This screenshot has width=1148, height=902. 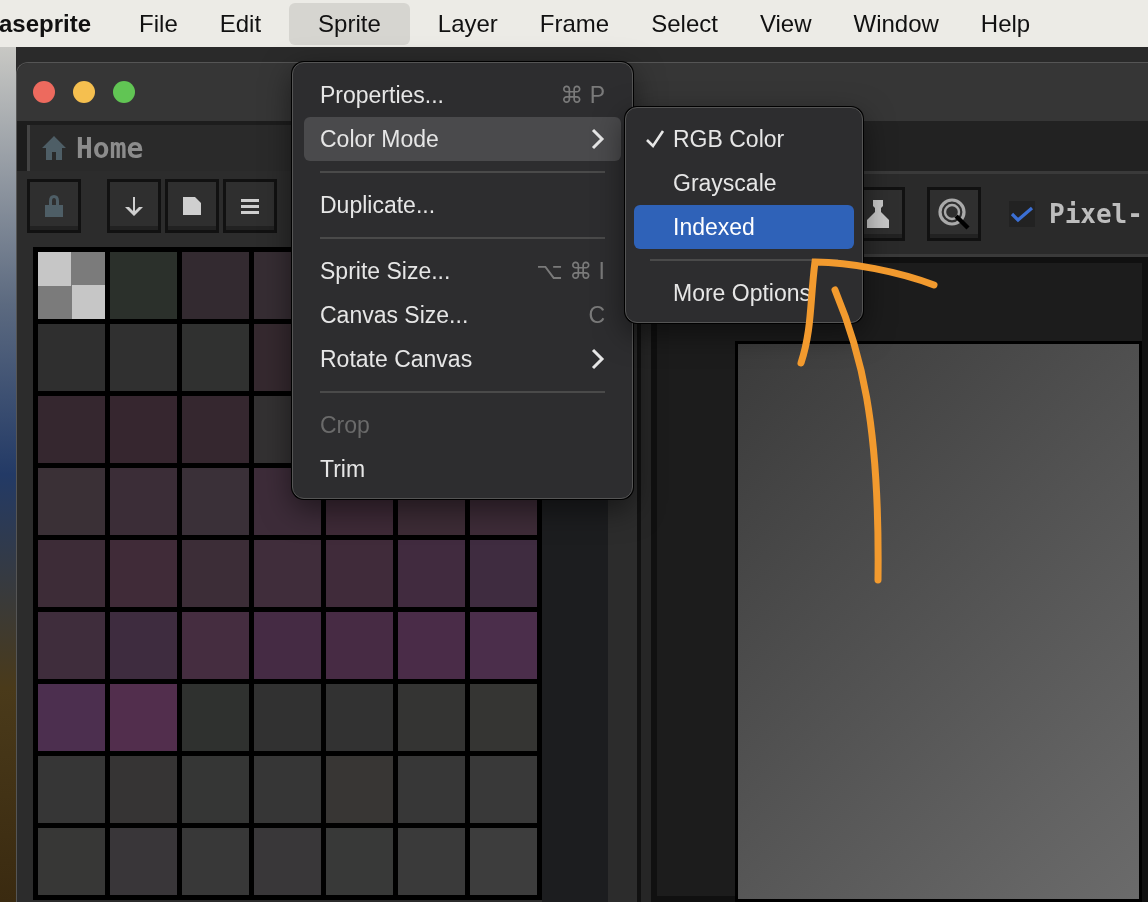 I want to click on lock-button, so click(x=54, y=206).